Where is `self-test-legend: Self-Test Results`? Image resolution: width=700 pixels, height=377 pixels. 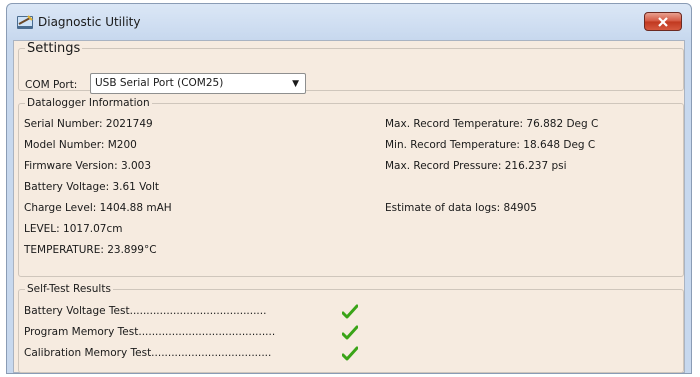 self-test-legend: Self-Test Results is located at coordinates (69, 289).